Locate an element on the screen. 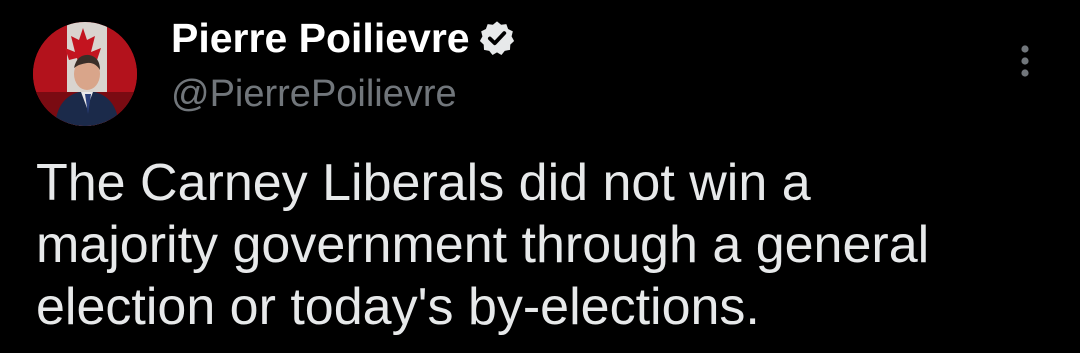  author-handle: @PierrePoilievre is located at coordinates (314, 94).